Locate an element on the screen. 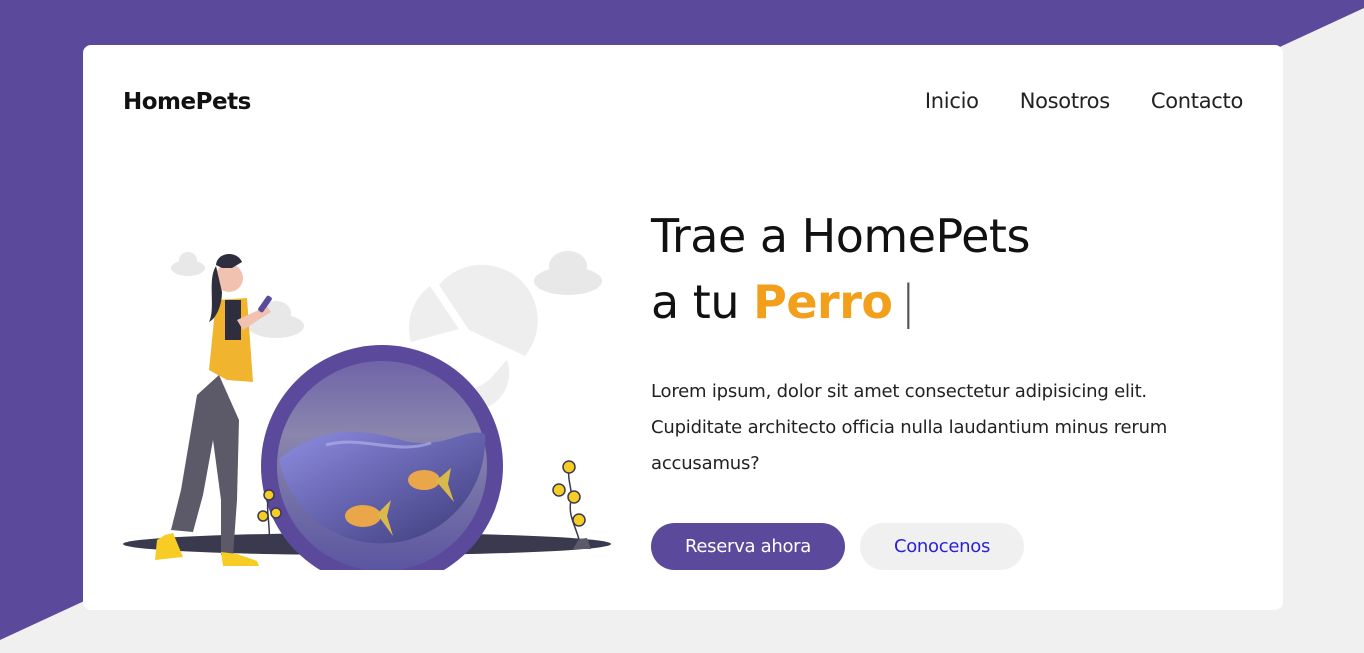 The height and width of the screenshot is (653, 1364). nav-item-nosotros: Nosotros is located at coordinates (1065, 101).